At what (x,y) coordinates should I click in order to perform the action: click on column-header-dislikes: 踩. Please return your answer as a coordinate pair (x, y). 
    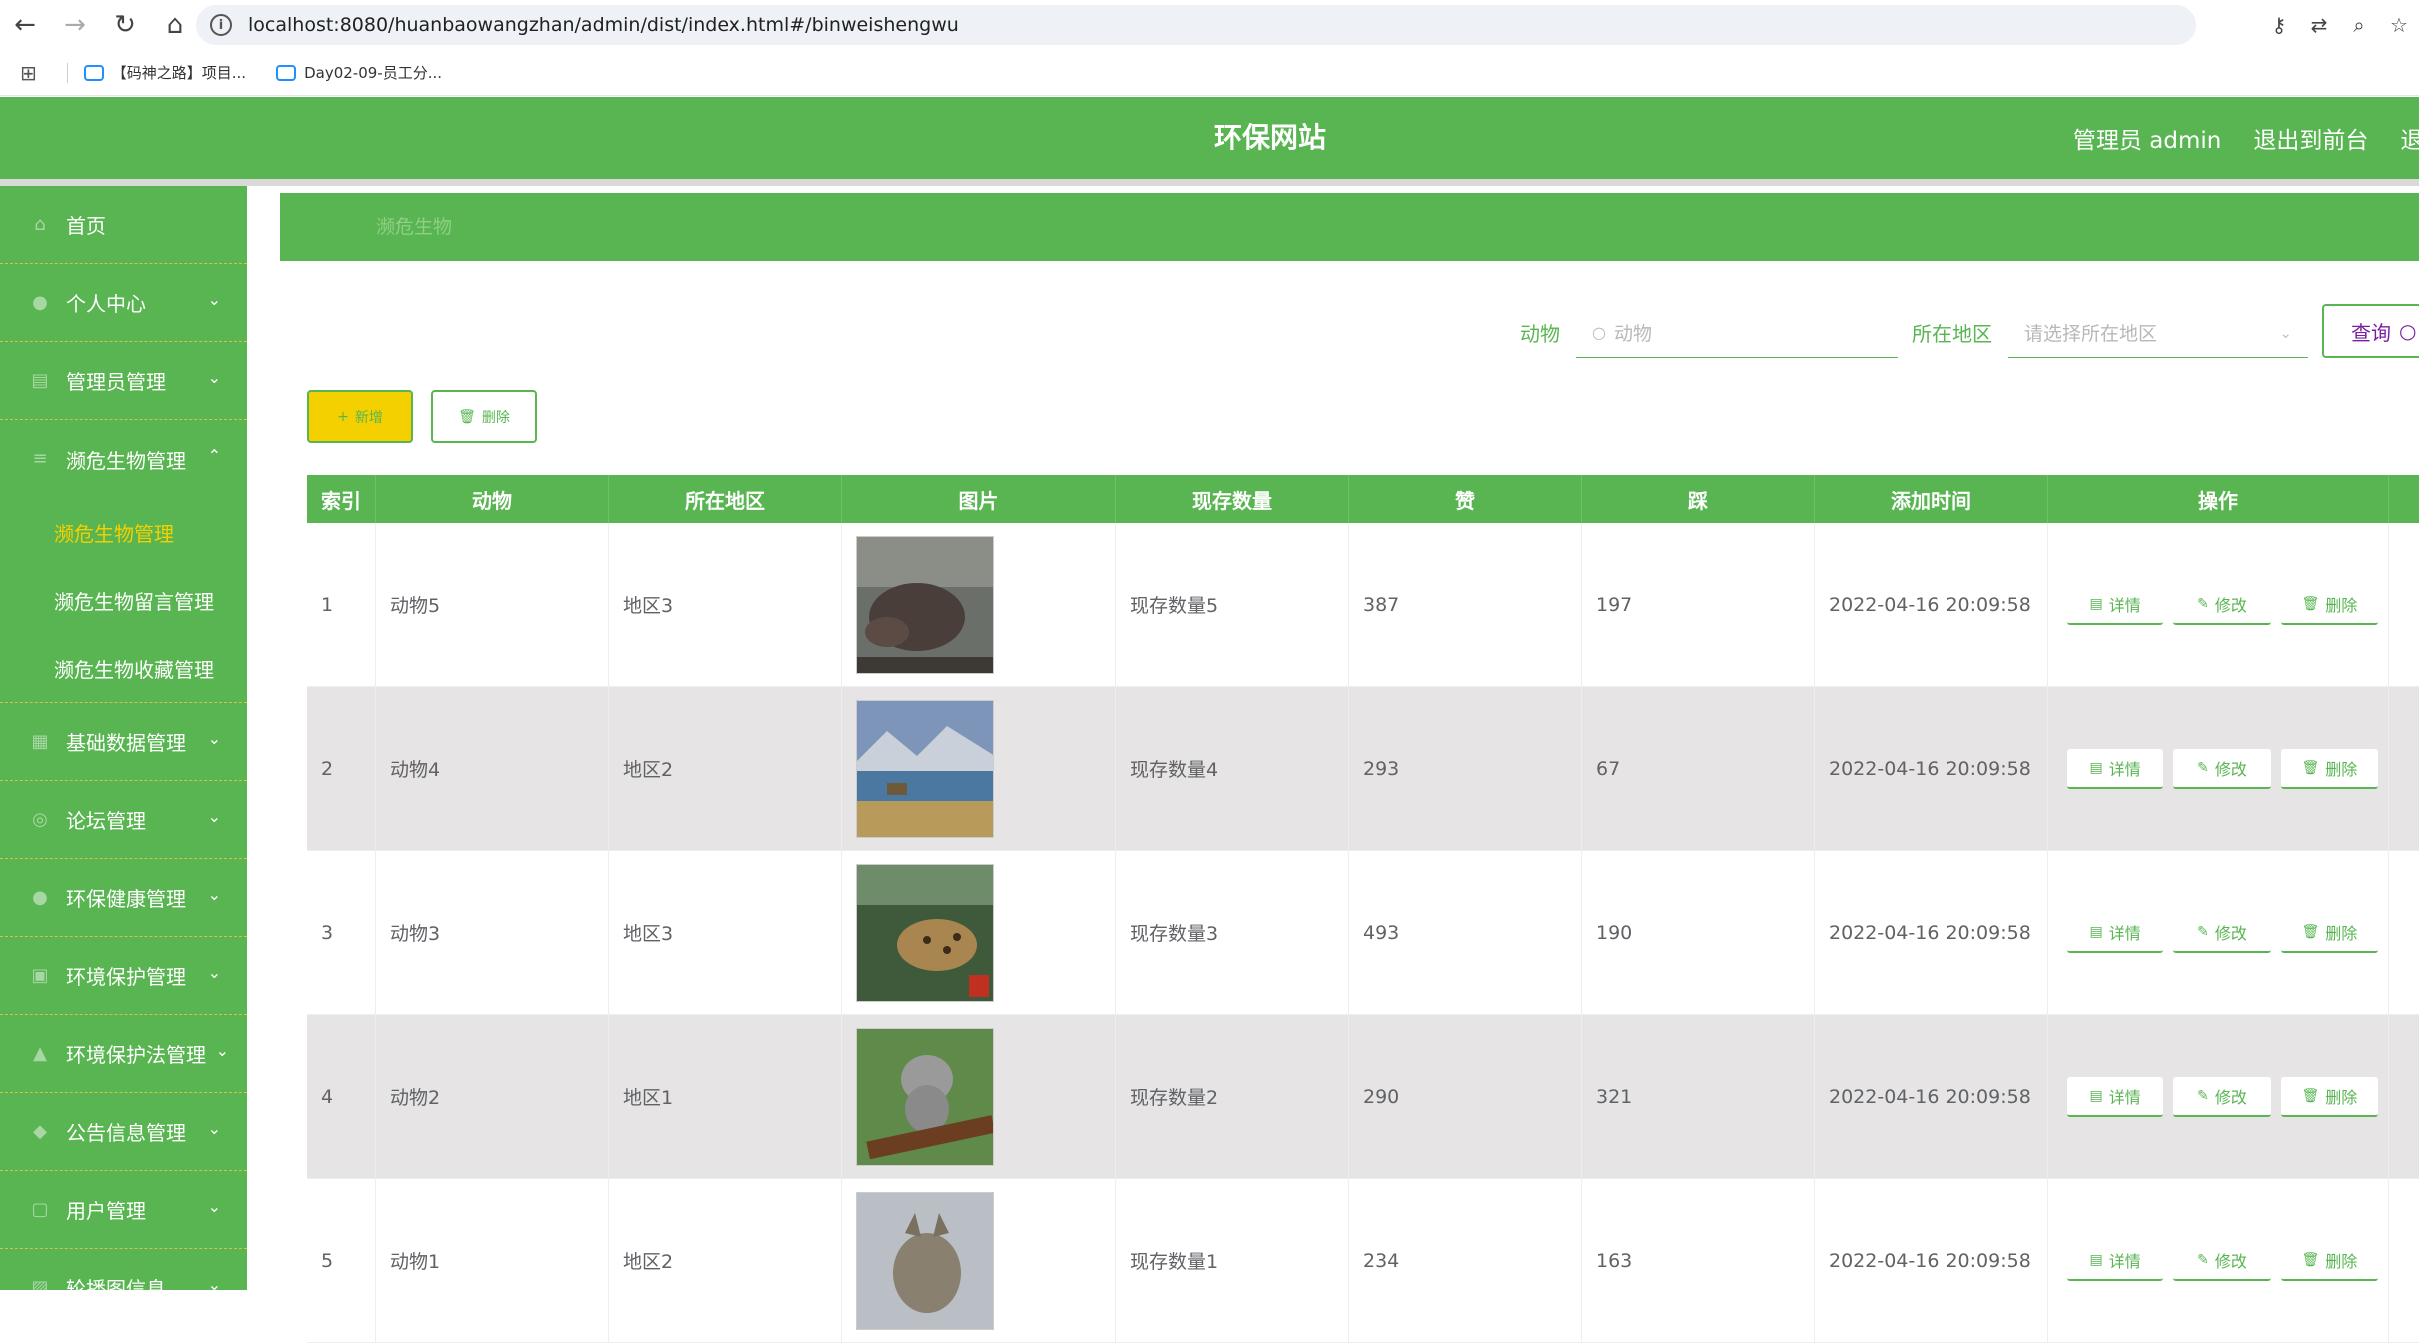
    Looking at the image, I should click on (1698, 499).